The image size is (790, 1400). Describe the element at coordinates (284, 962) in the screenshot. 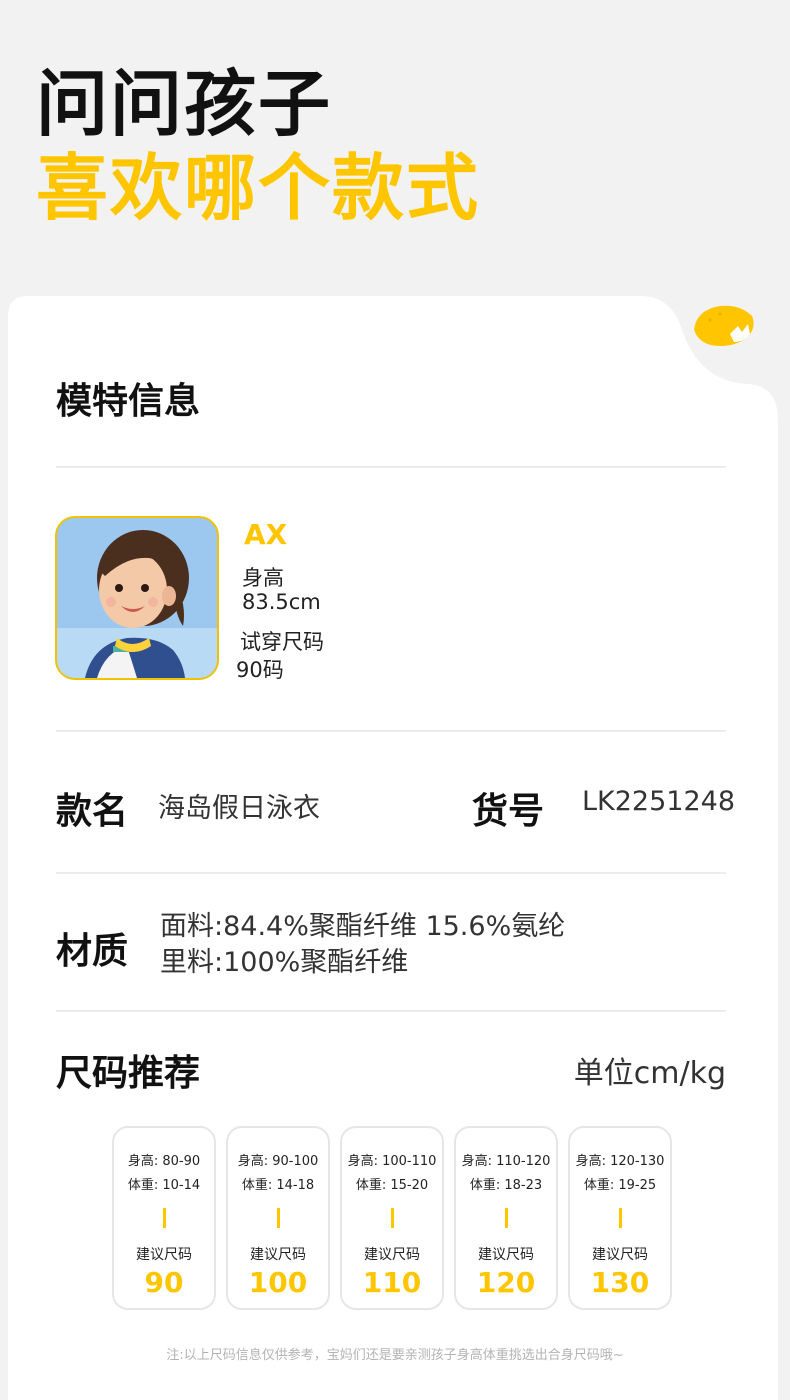

I see `material-lining: 里料:100%聚酯纤维` at that location.